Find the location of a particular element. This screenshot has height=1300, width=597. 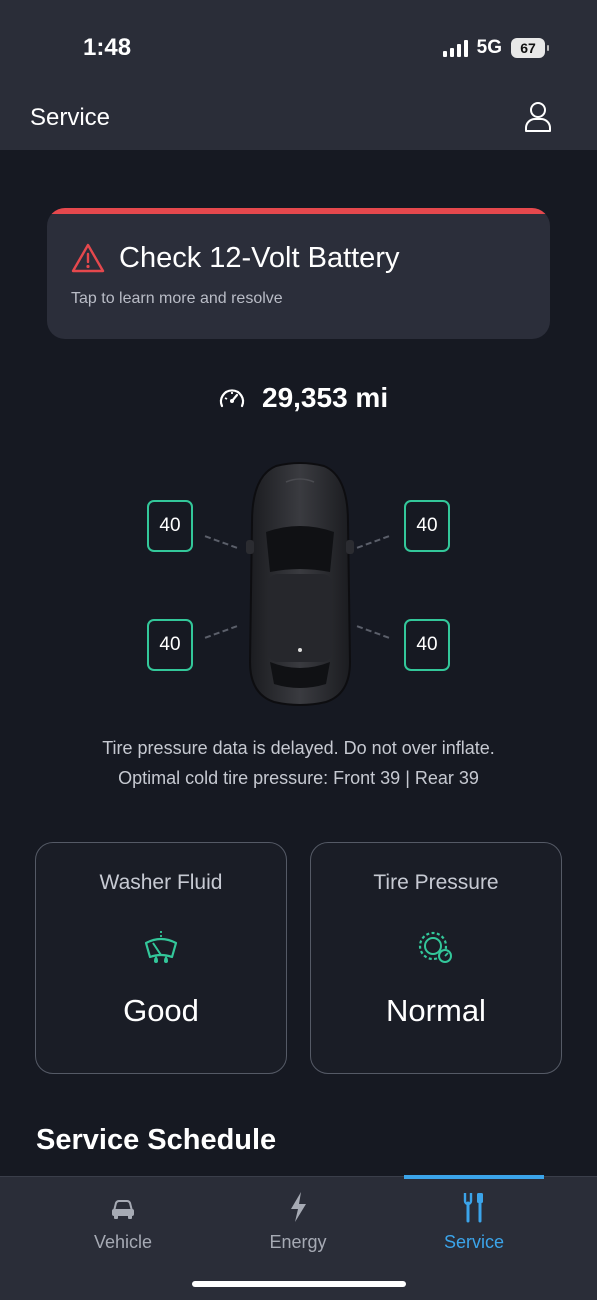

home-indicator is located at coordinates (299, 1284).